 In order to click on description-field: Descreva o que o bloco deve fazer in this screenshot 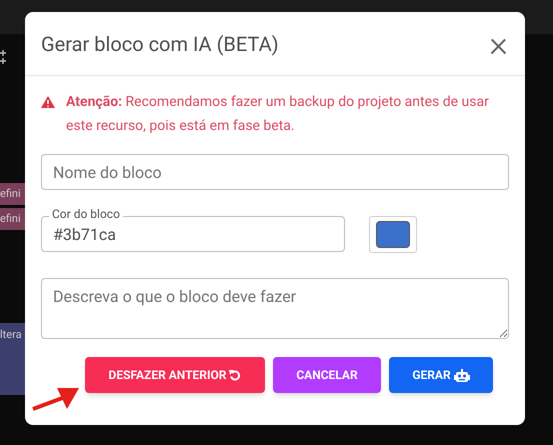, I will do `click(275, 308)`.